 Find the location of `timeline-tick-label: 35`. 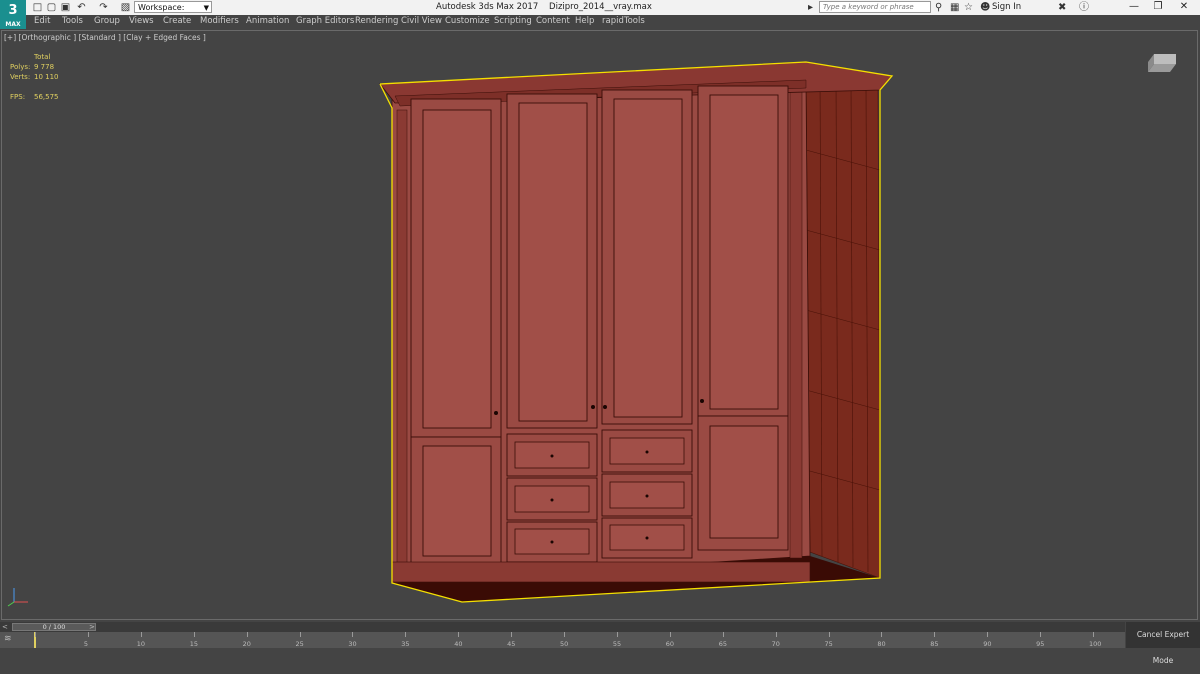

timeline-tick-label: 35 is located at coordinates (405, 644).